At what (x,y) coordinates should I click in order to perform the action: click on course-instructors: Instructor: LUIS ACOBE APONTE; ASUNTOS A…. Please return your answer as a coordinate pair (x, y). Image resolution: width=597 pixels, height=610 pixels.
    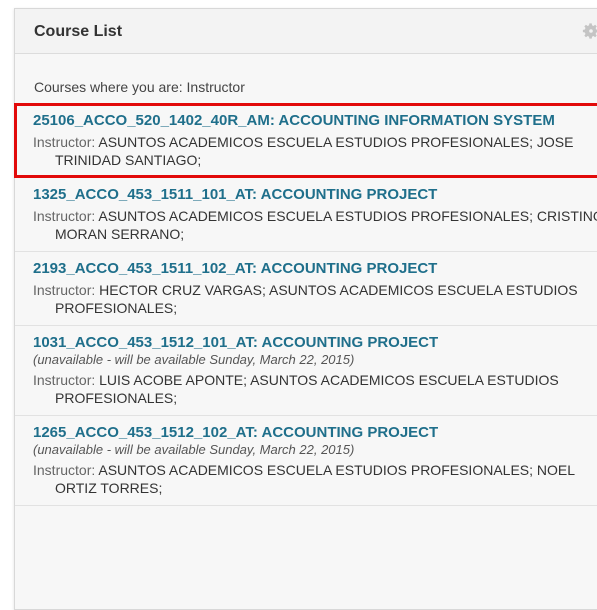
    Looking at the image, I should click on (315, 389).